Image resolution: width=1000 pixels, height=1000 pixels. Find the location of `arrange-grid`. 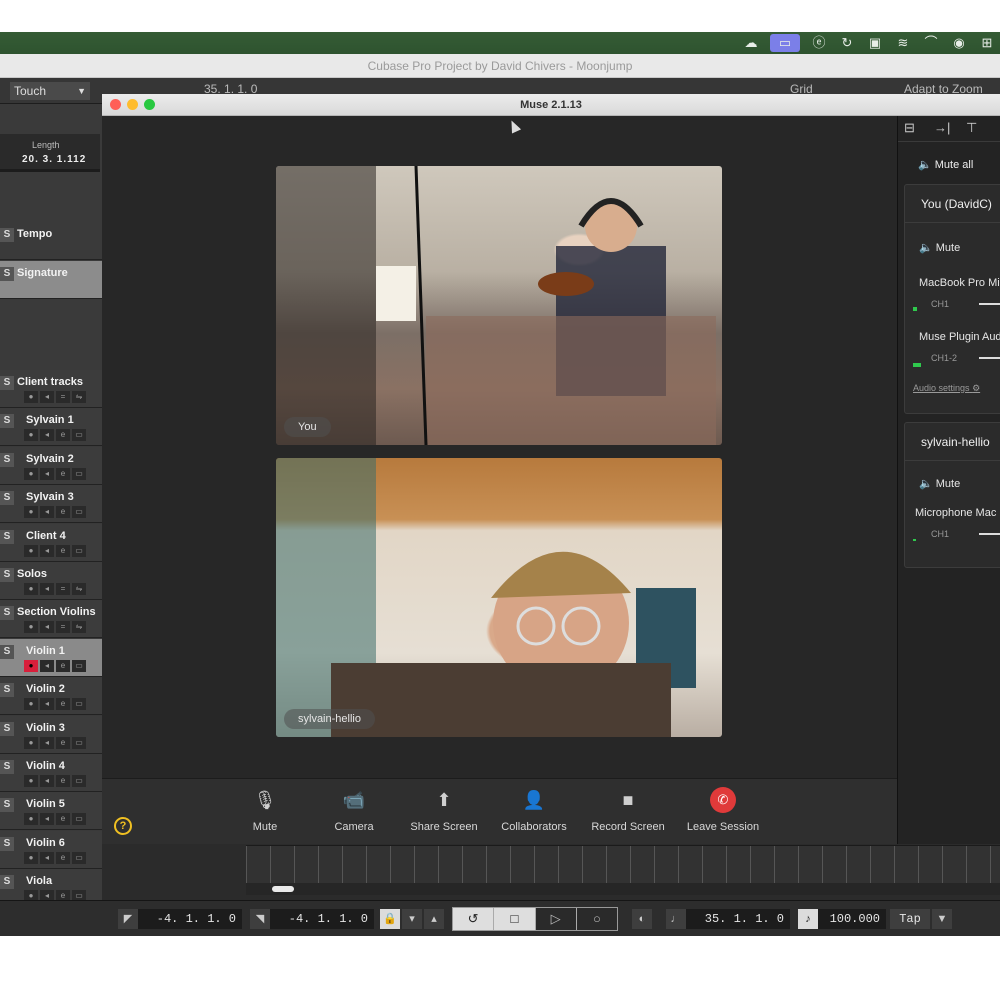

arrange-grid is located at coordinates (623, 864).